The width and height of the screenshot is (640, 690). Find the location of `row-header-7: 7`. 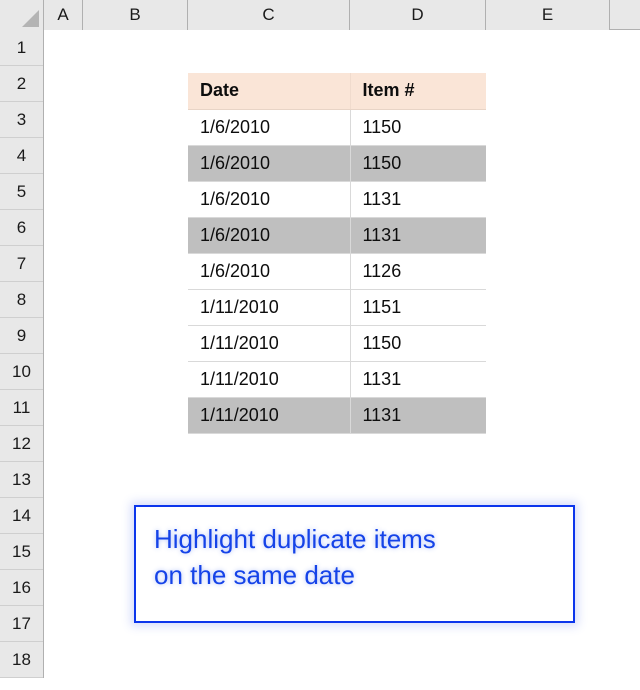

row-header-7: 7 is located at coordinates (21, 264).